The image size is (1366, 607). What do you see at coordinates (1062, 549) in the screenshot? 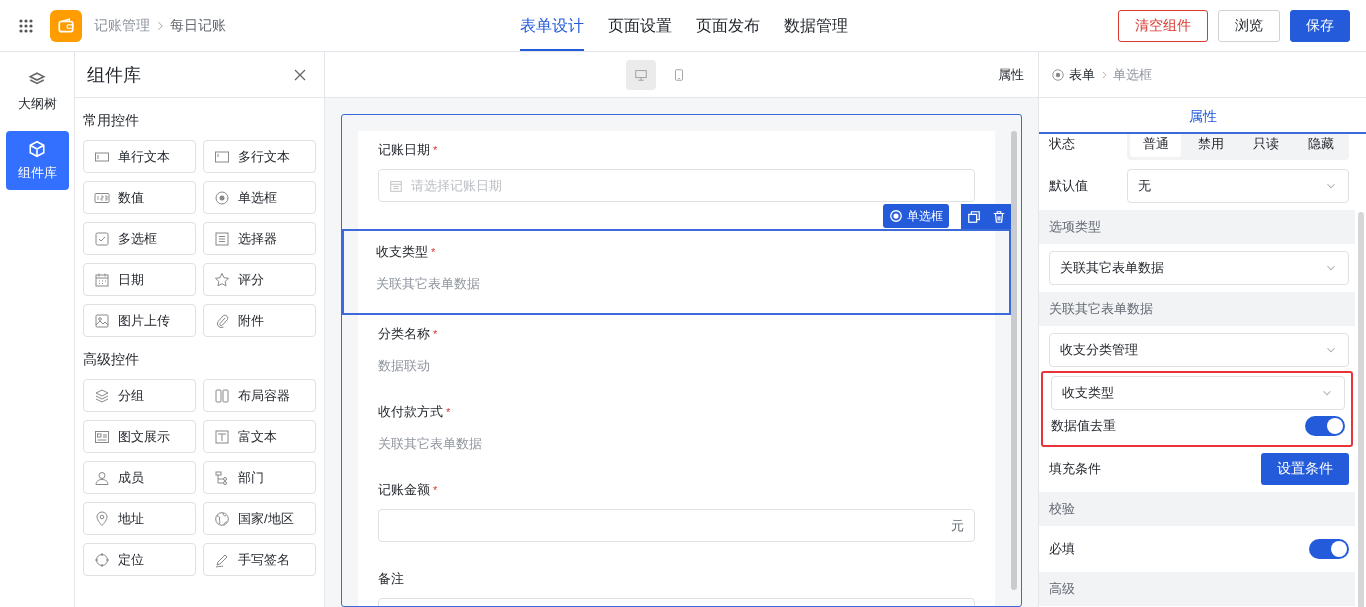
I see `property-label: 必填` at bounding box center [1062, 549].